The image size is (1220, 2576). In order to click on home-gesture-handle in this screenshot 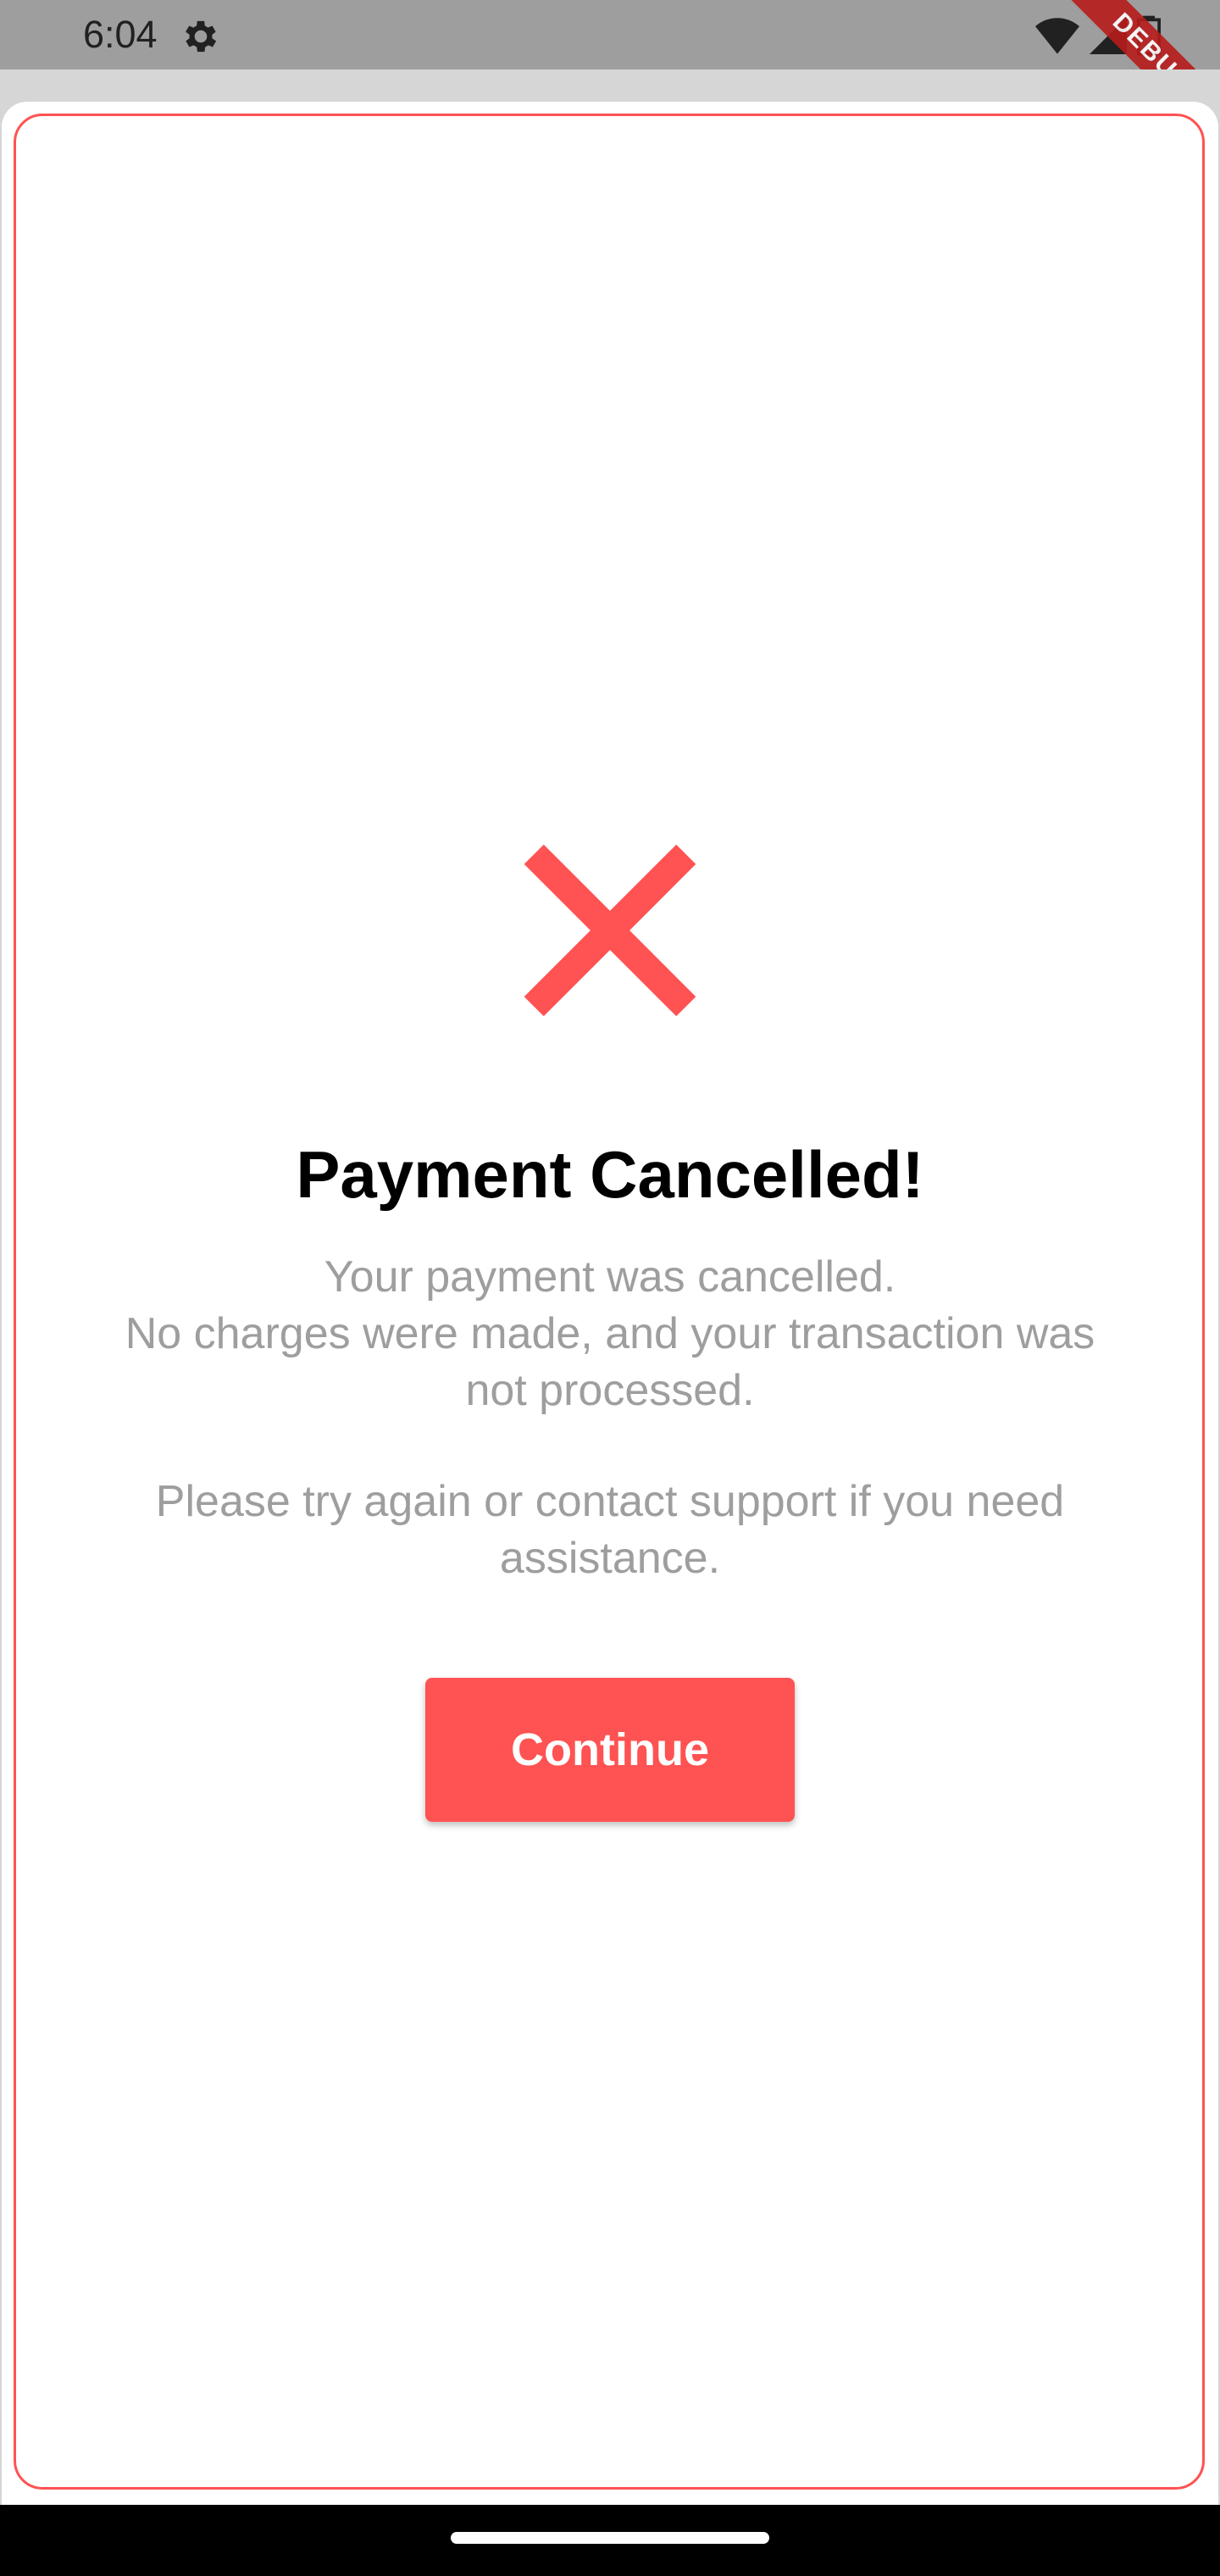, I will do `click(610, 2538)`.